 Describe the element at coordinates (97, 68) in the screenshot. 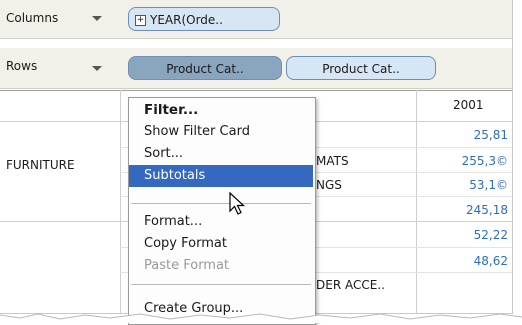

I see `rows-dropdown-arrow-icon` at that location.